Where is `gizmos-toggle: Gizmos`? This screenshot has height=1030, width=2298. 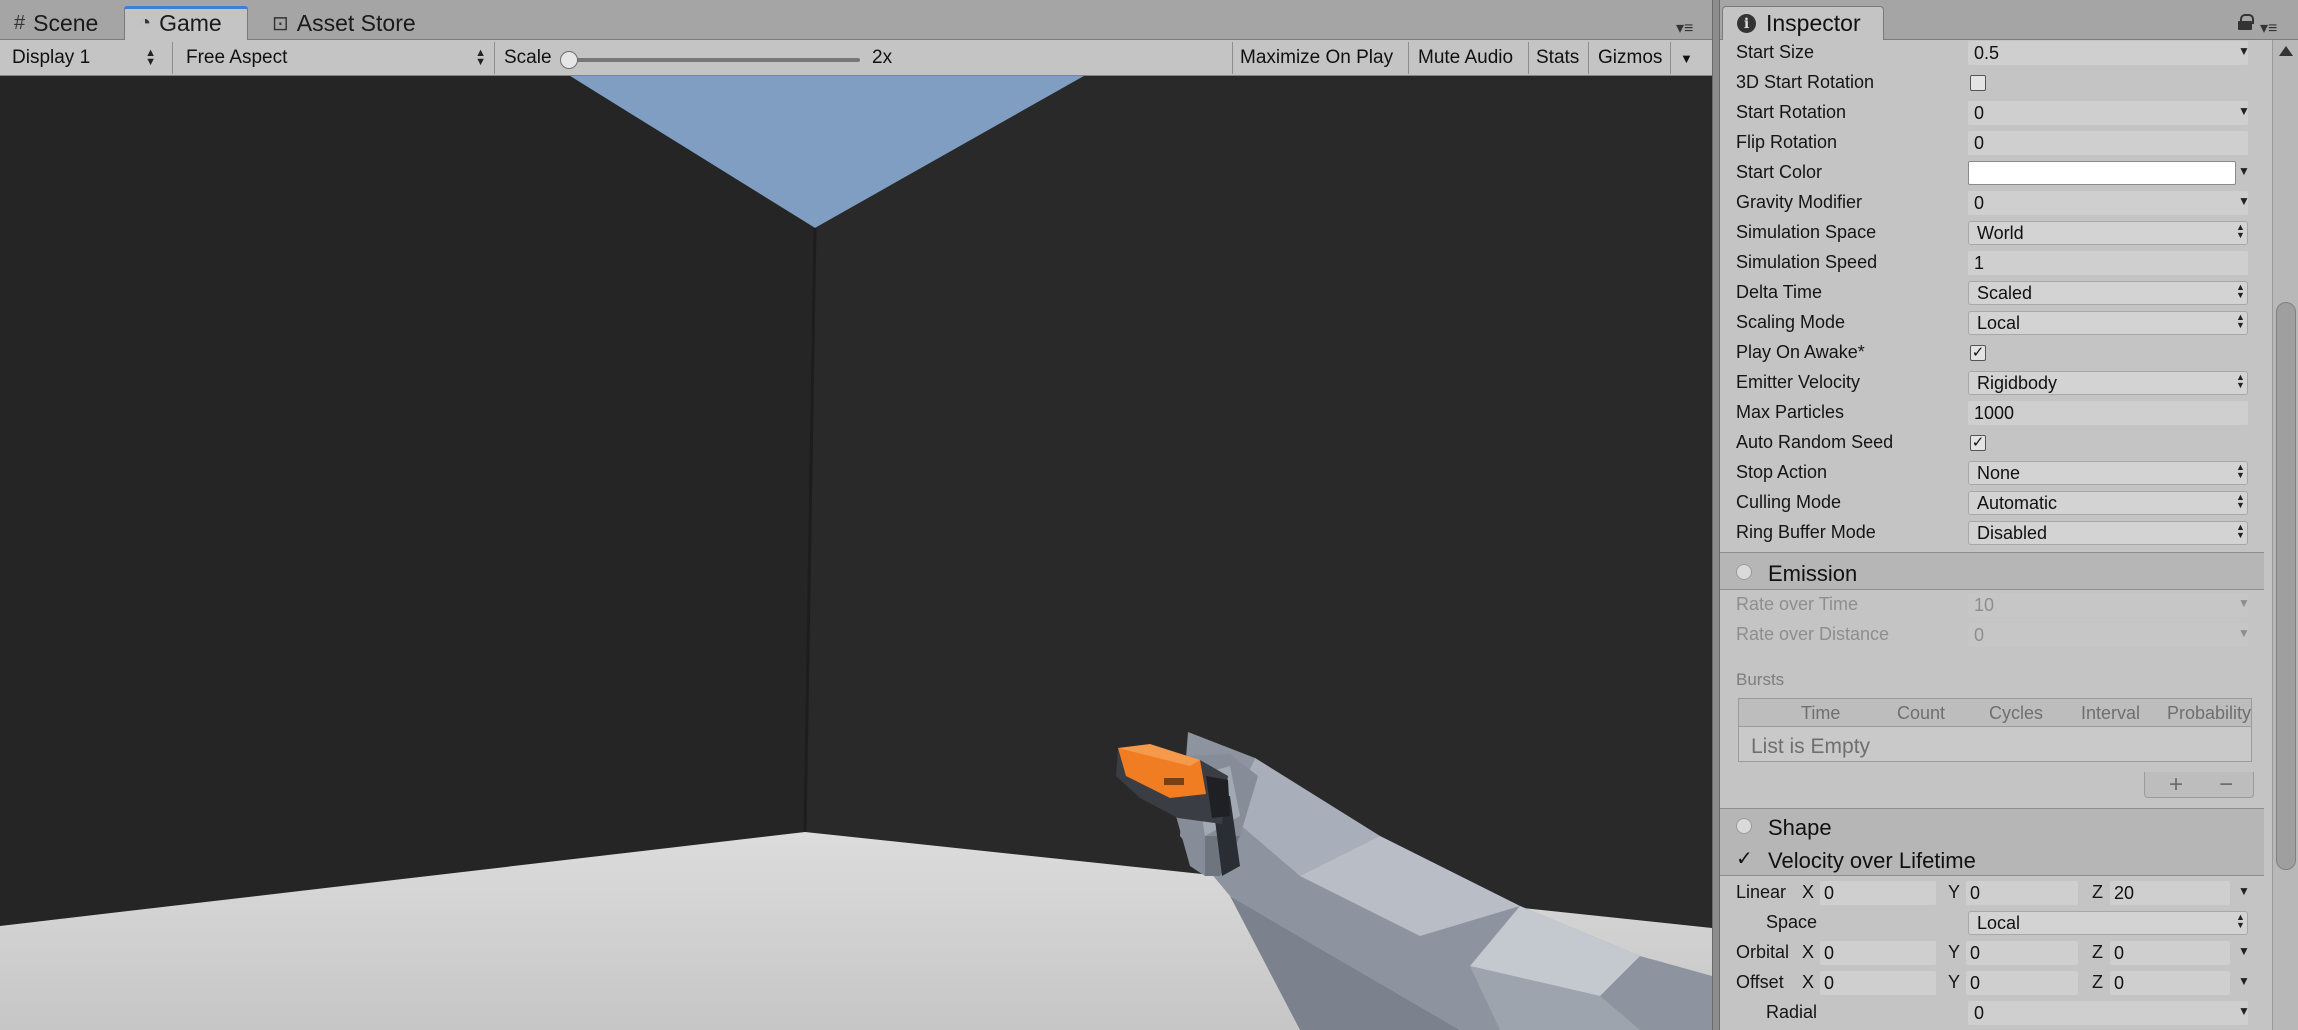 gizmos-toggle: Gizmos is located at coordinates (1630, 58).